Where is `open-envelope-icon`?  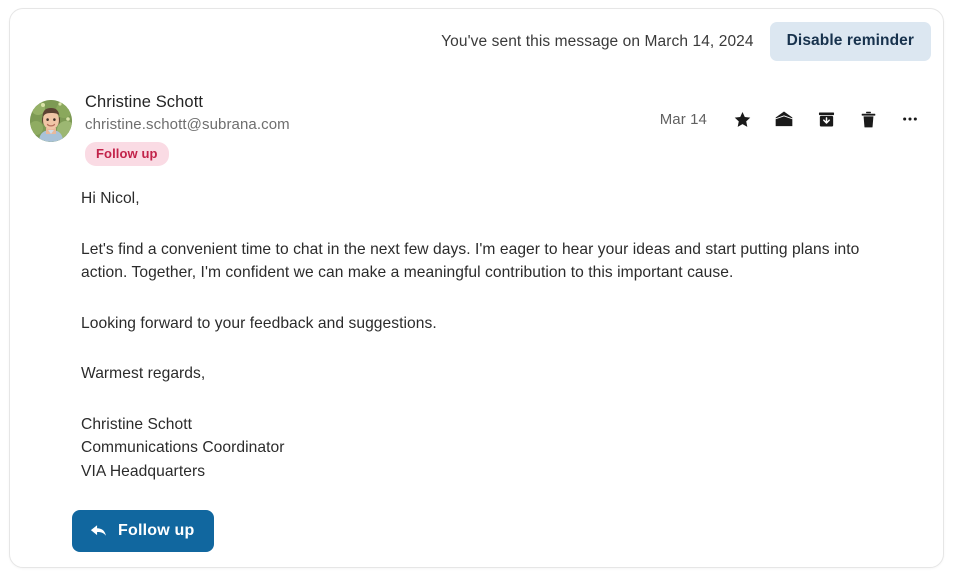
open-envelope-icon is located at coordinates (784, 119).